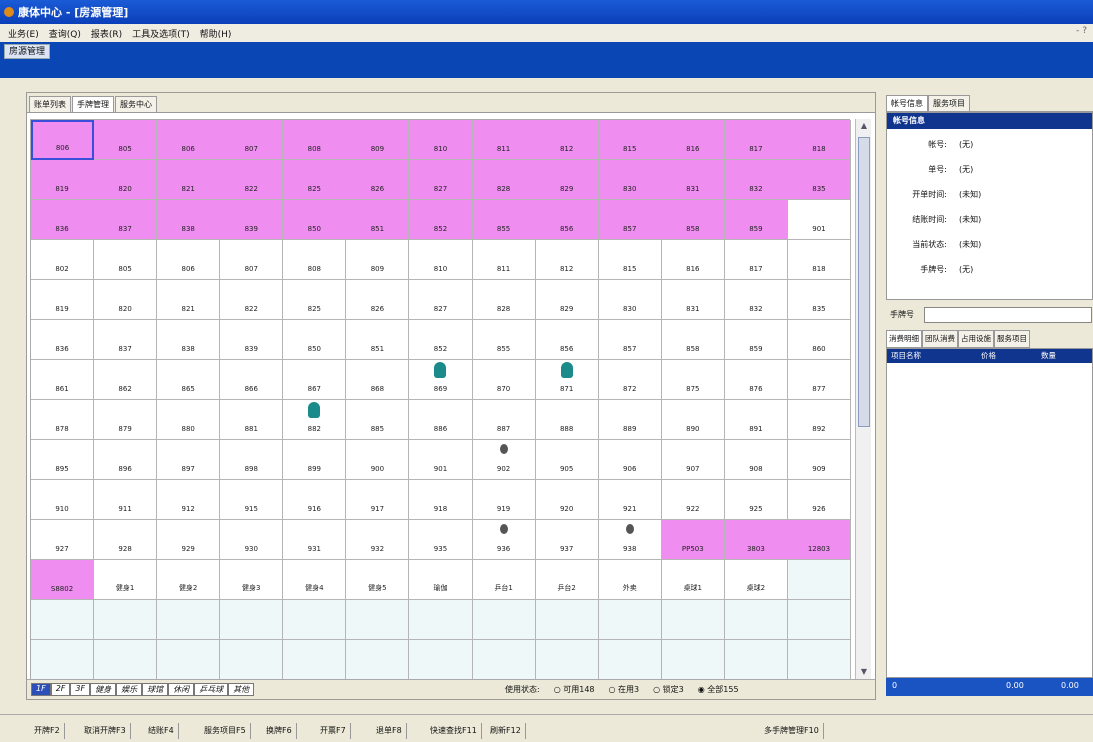  I want to click on room-cell: 乒台1, so click(504, 580).